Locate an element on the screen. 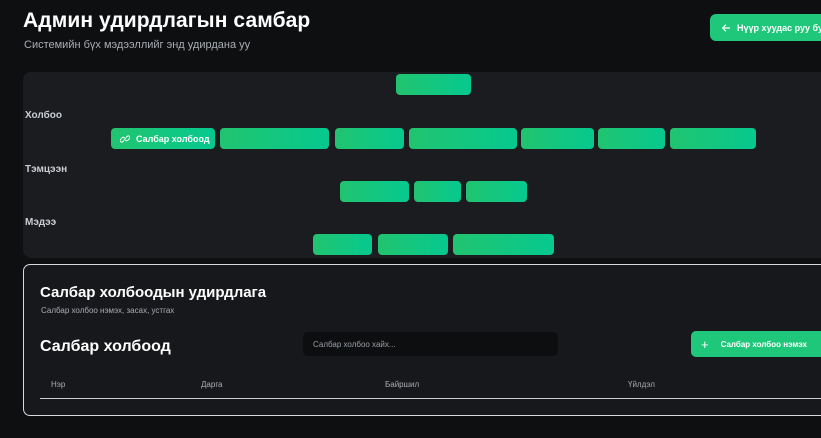  page-subtitle: Системийн бүх мэдээллийг энд удирдана уу is located at coordinates (137, 45).